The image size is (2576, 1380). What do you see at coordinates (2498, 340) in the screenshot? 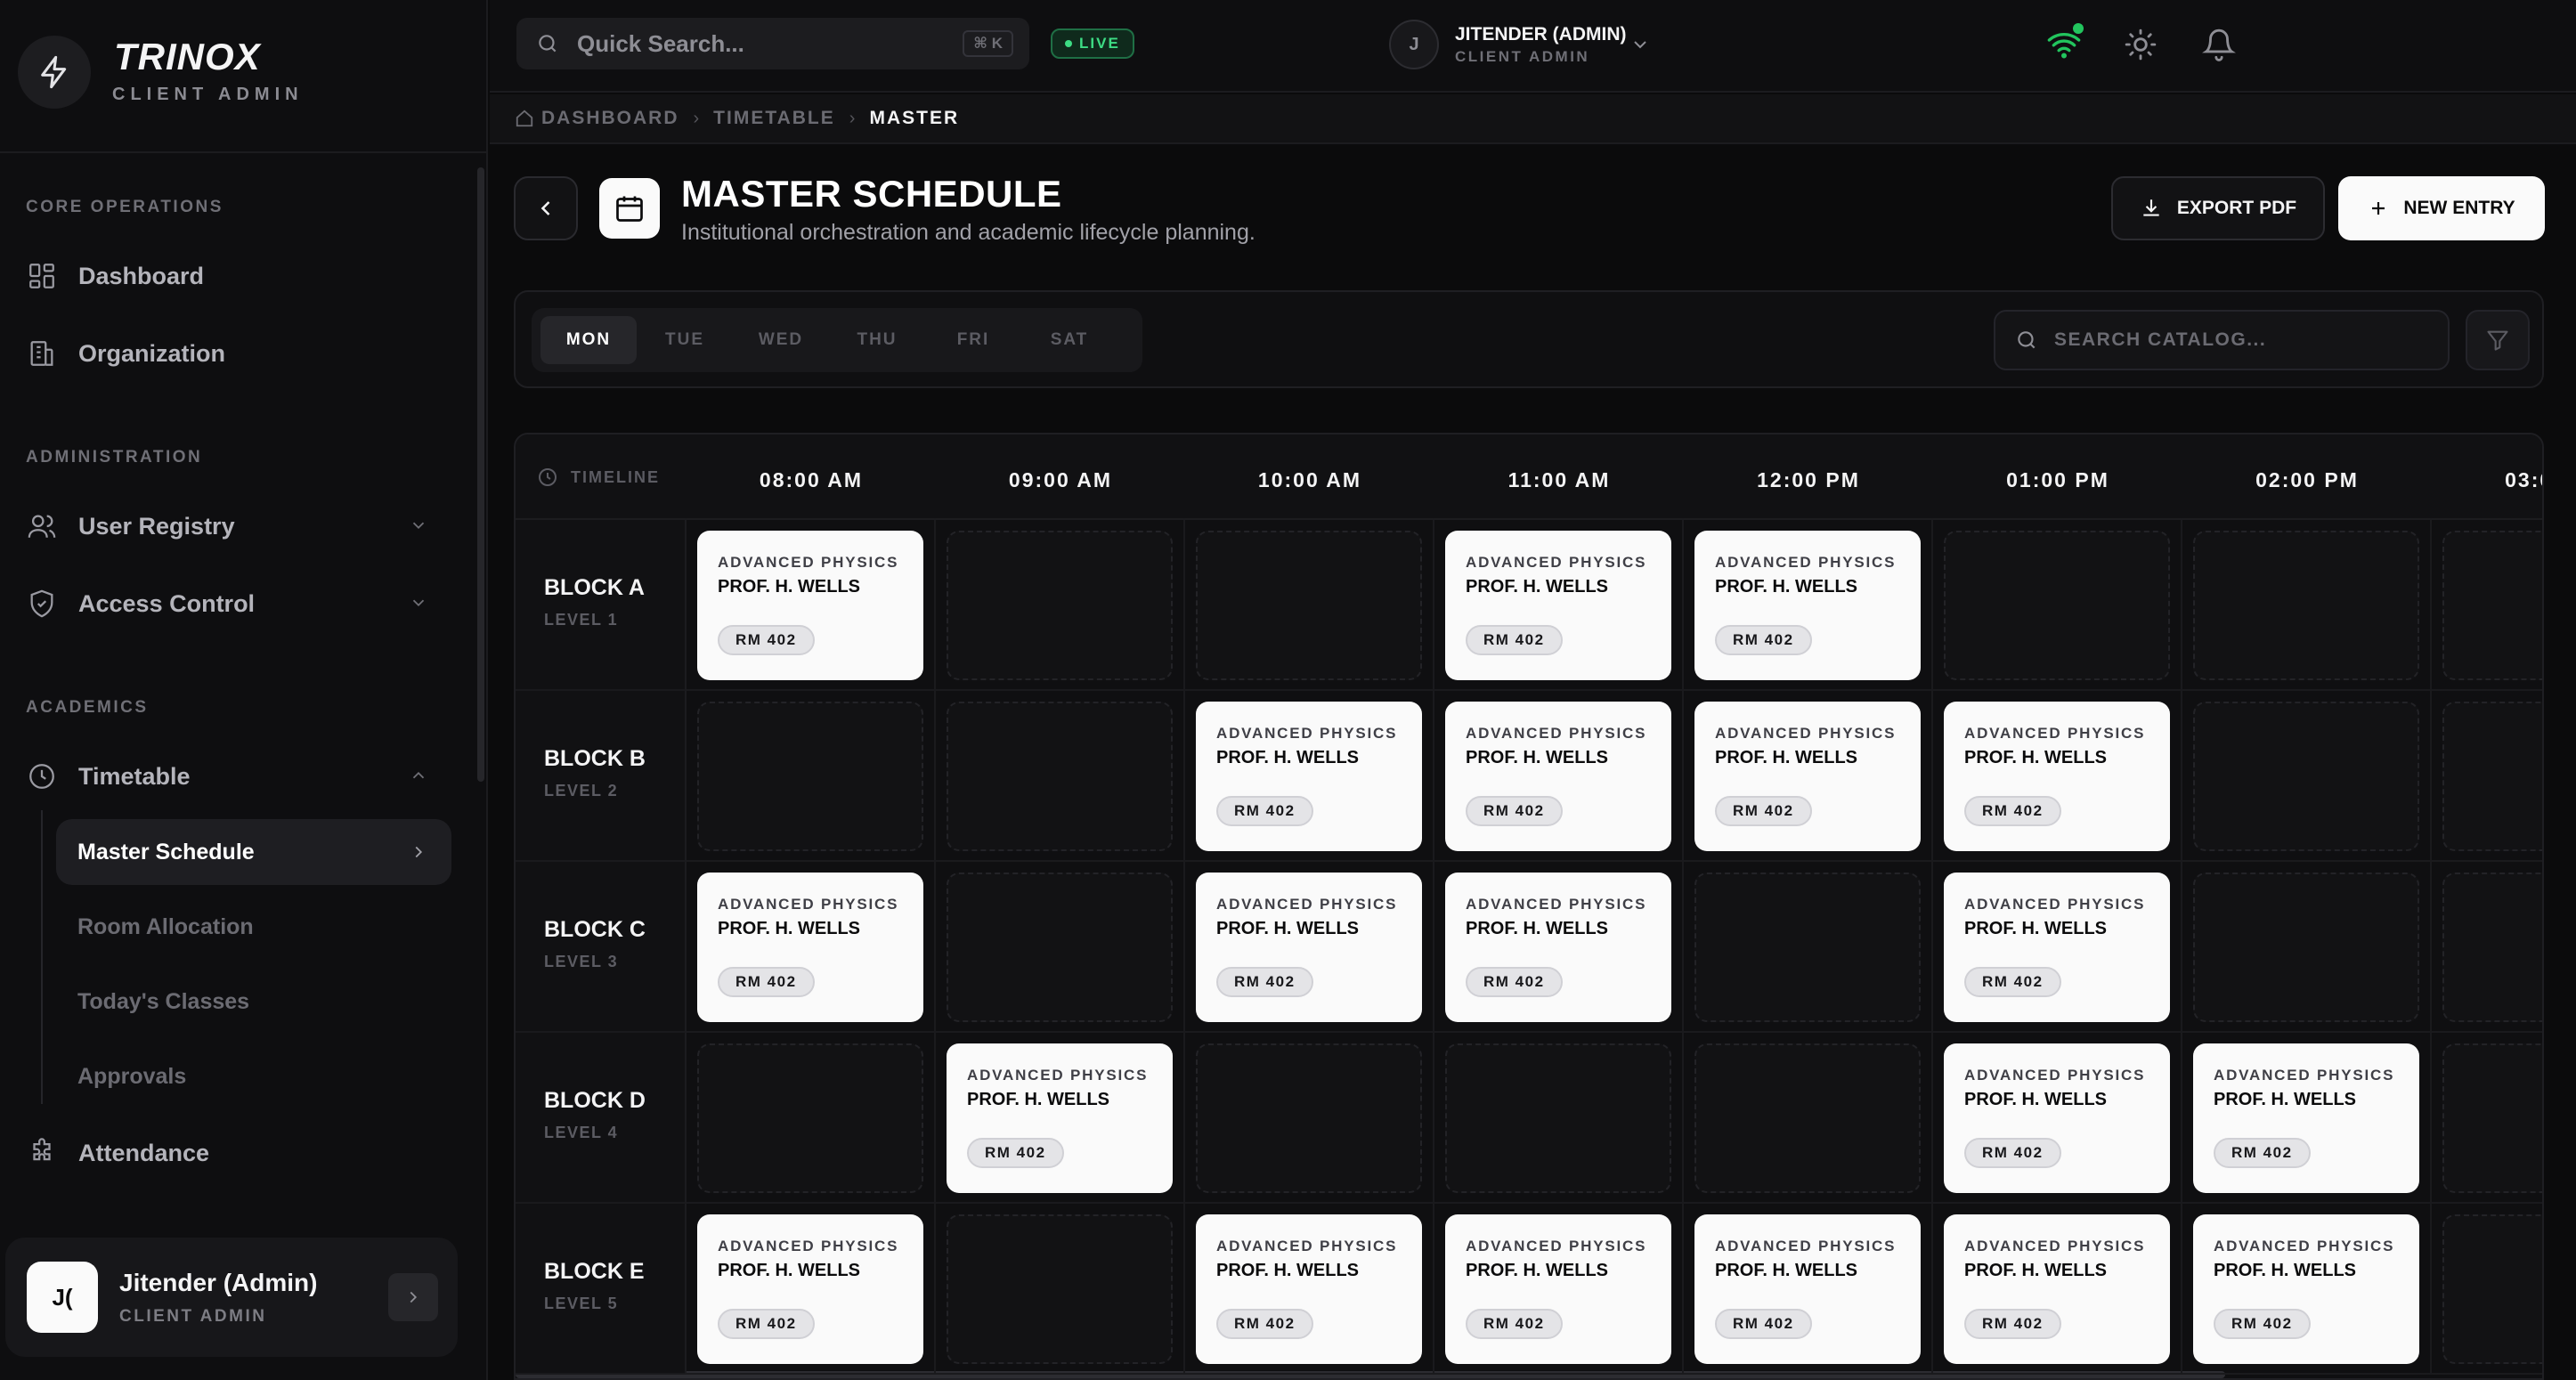
I see `filter-button` at bounding box center [2498, 340].